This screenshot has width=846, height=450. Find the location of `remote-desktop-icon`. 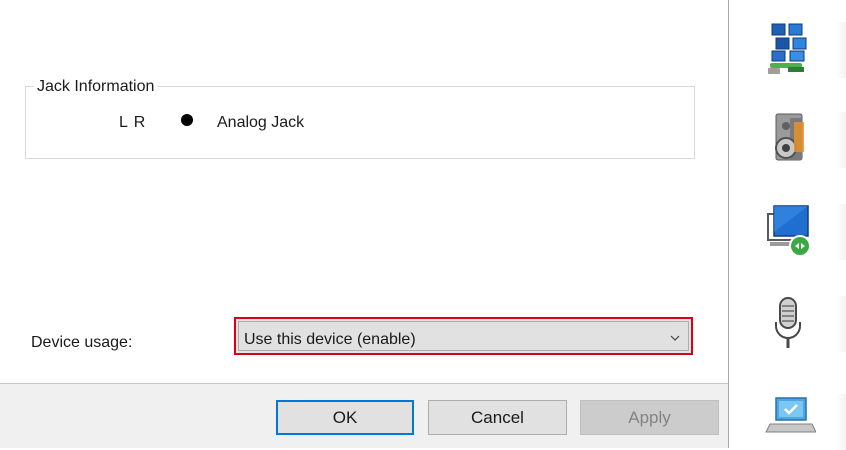

remote-desktop-icon is located at coordinates (788, 232).